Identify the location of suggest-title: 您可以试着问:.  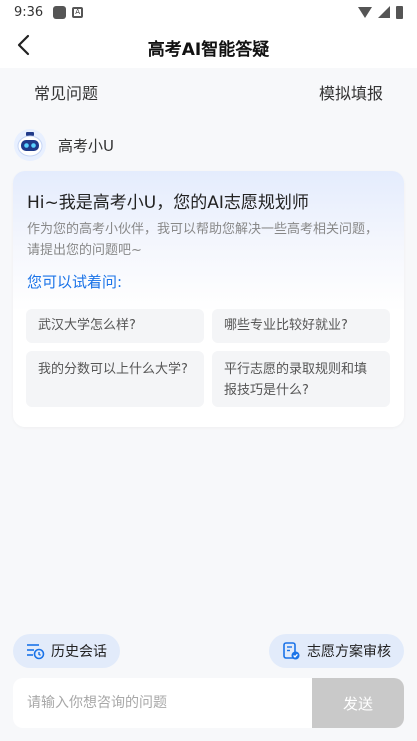
(75, 282).